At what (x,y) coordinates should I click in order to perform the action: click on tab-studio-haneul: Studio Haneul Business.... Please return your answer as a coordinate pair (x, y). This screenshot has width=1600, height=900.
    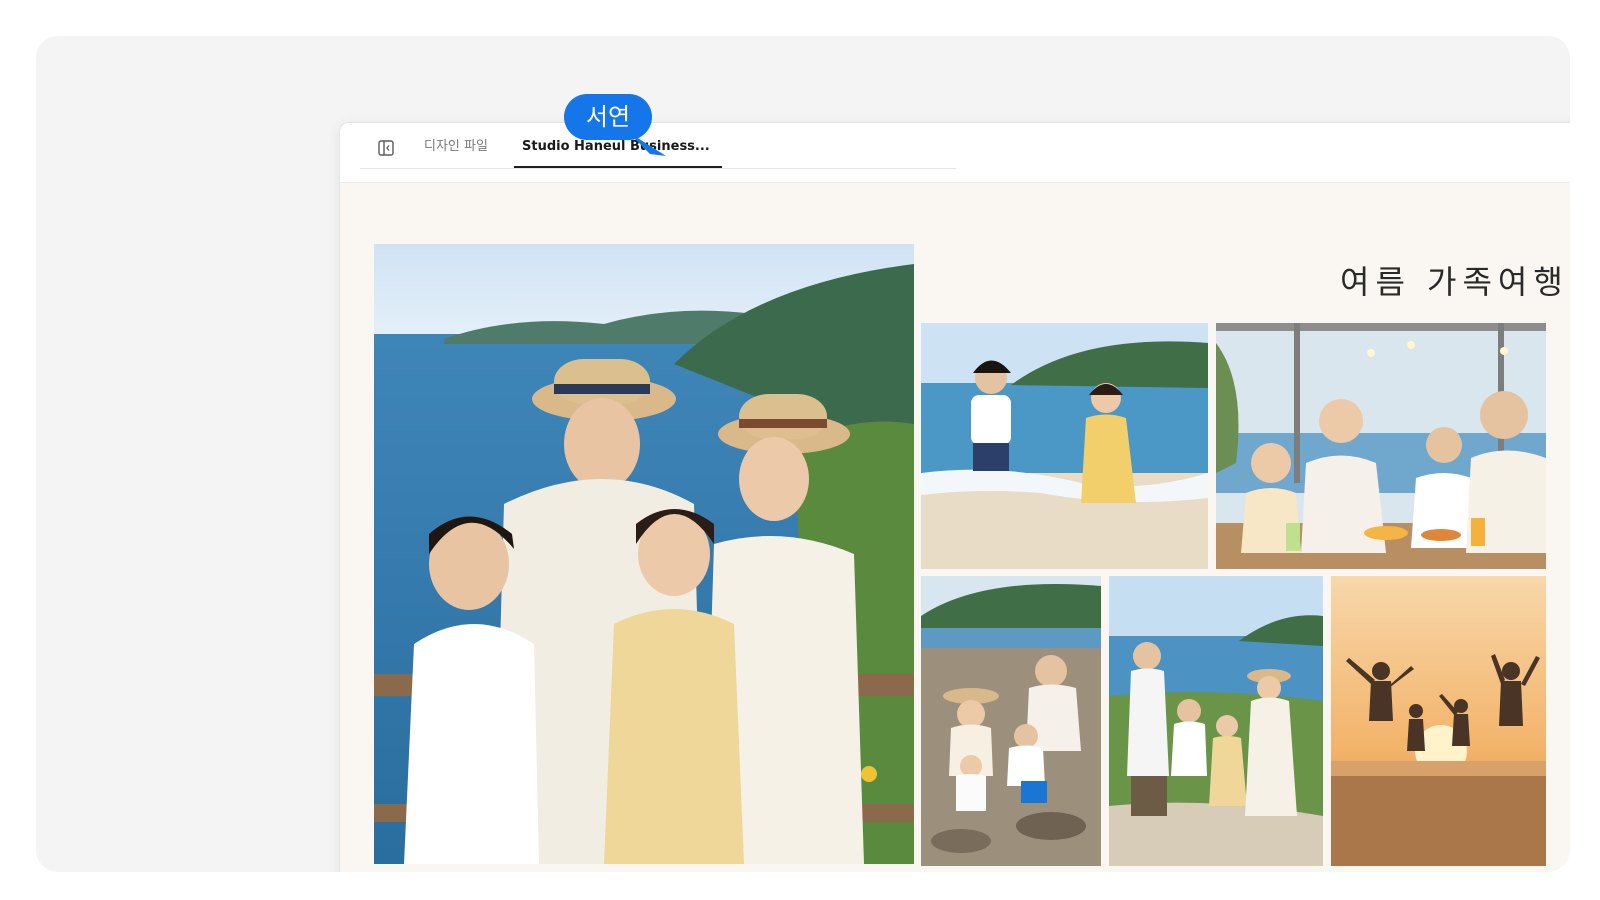
    Looking at the image, I should click on (616, 147).